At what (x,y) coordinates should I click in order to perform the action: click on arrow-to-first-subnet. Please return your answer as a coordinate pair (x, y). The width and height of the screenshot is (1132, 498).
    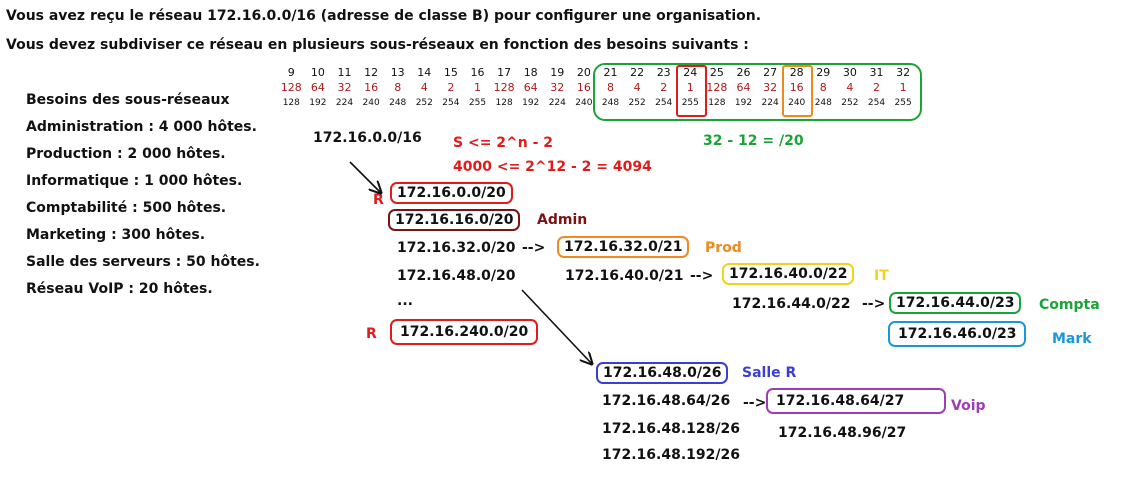
    Looking at the image, I should click on (365, 177).